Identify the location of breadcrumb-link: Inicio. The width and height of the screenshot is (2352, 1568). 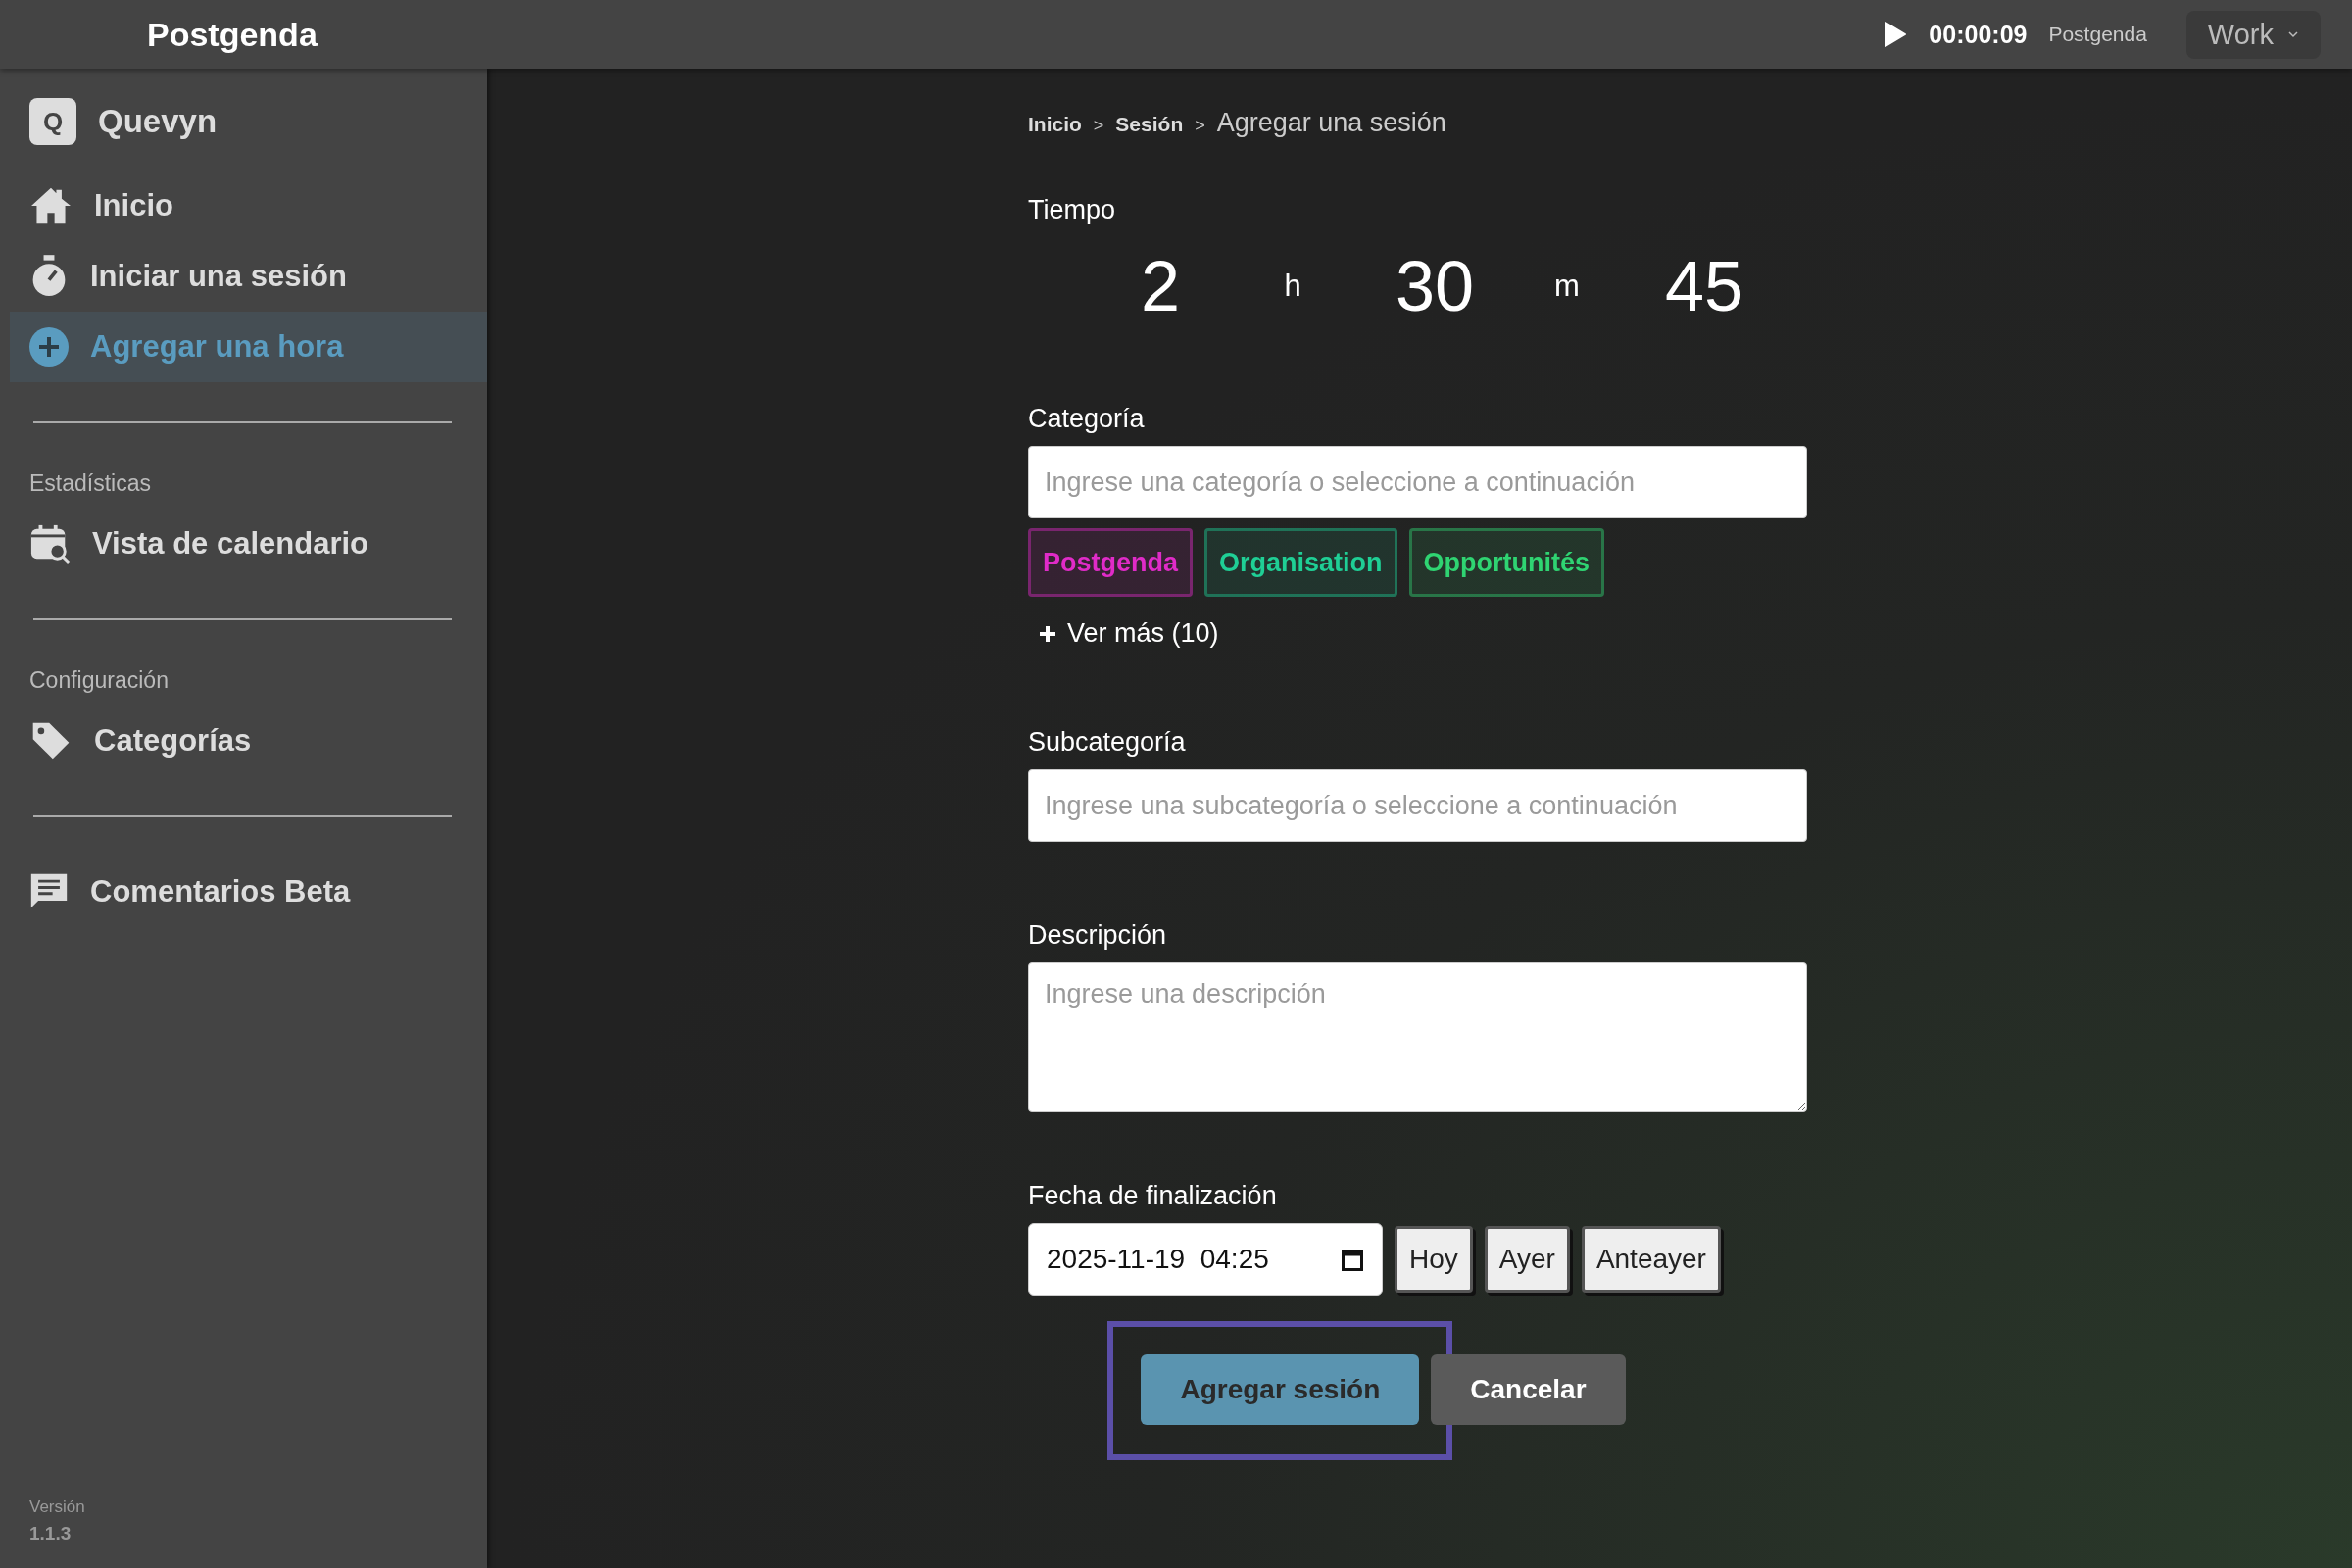
(1055, 124).